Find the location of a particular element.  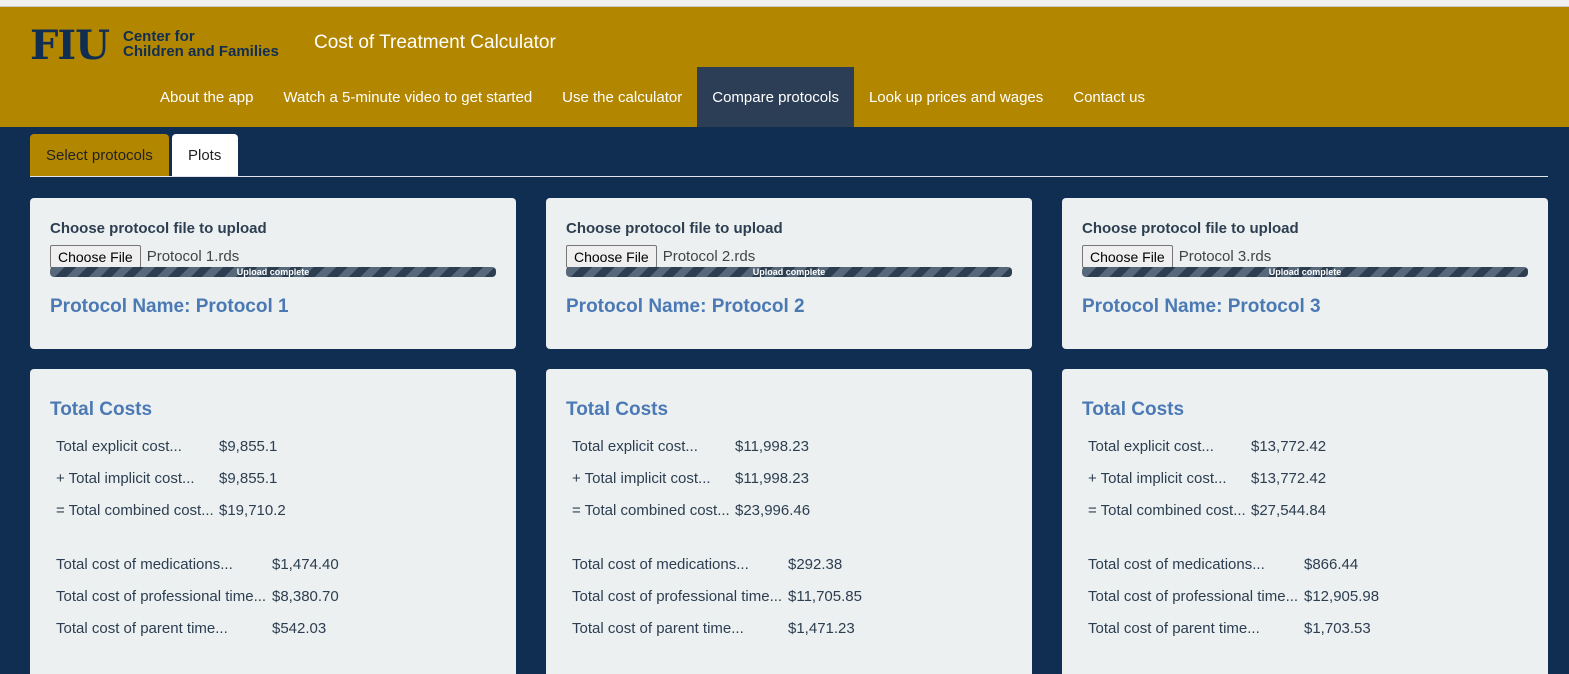

browser-top-edge is located at coordinates (784, 3).